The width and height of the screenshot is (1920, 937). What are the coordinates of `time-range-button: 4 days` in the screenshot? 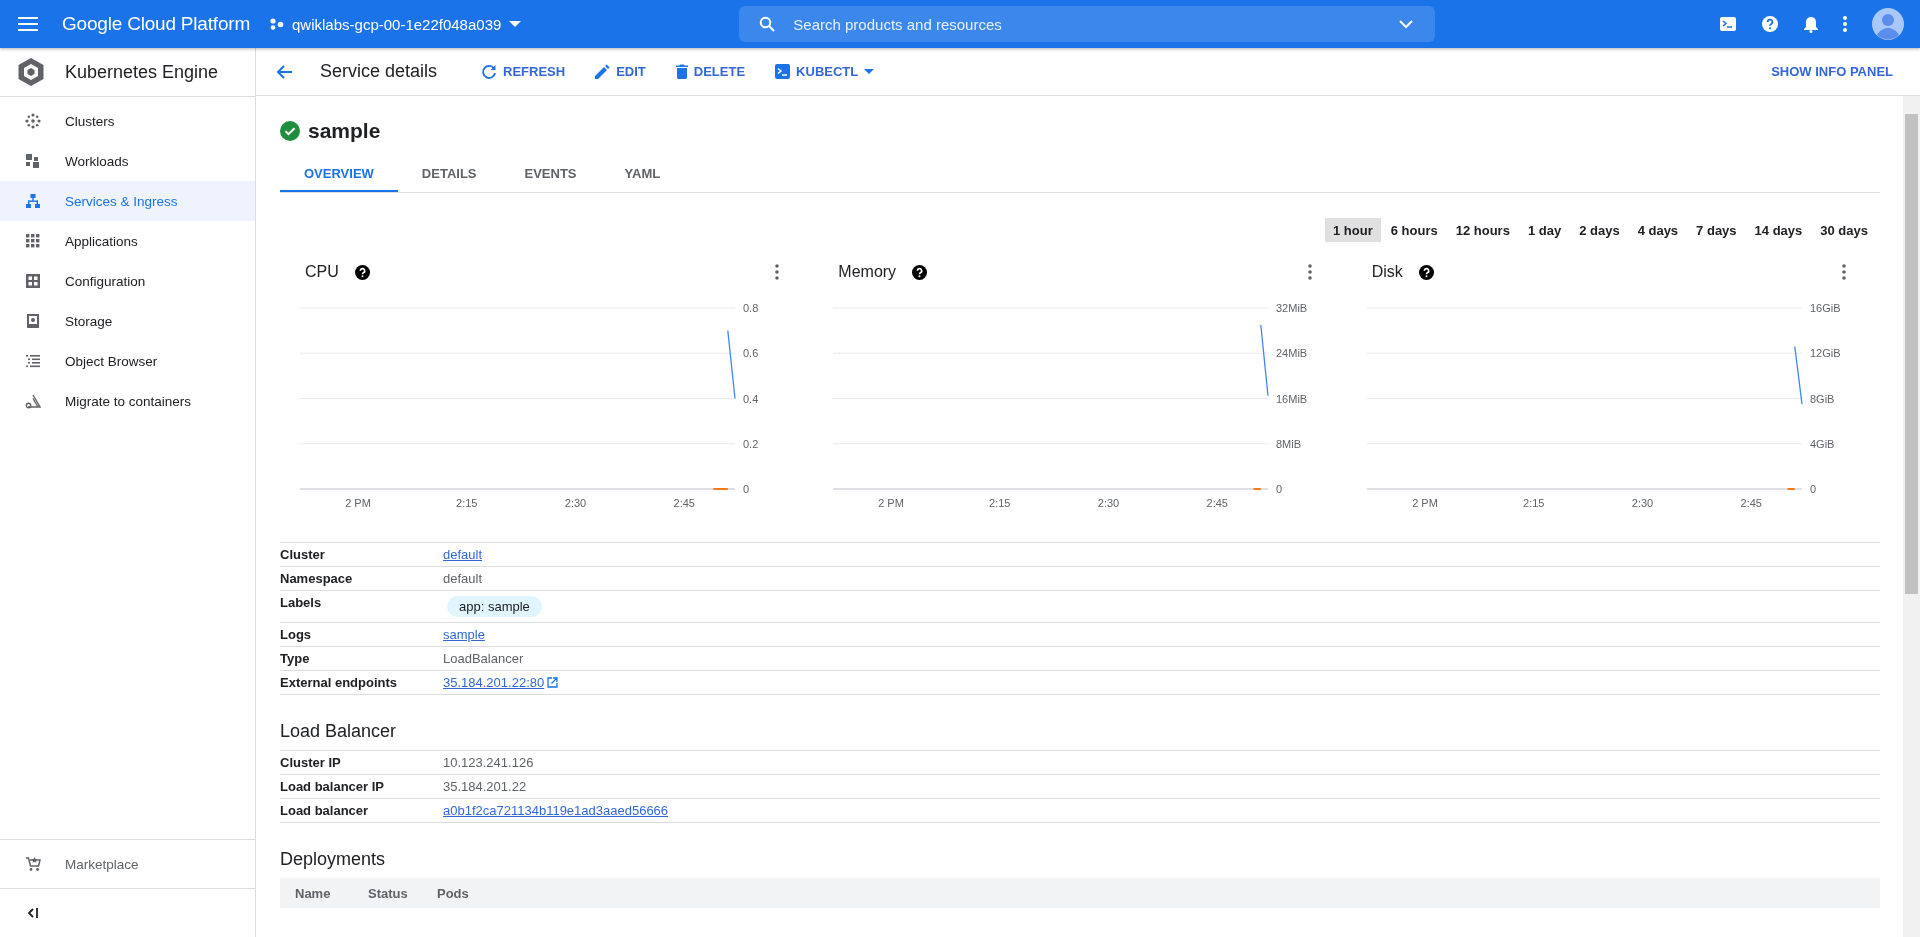 It's located at (1658, 230).